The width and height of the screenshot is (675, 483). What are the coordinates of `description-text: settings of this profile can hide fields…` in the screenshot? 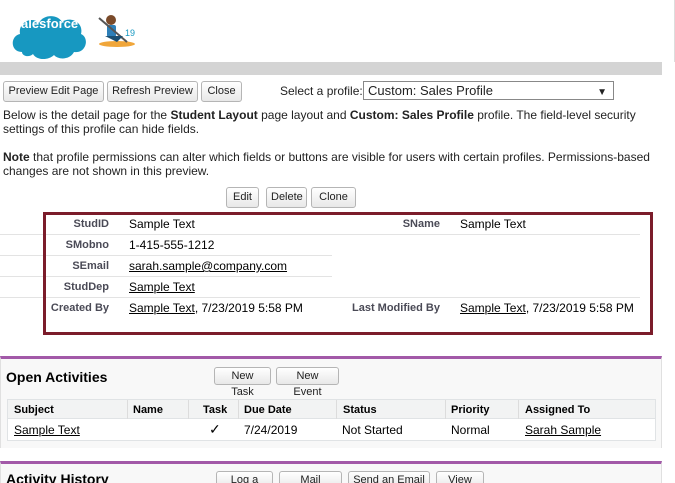 It's located at (101, 129).